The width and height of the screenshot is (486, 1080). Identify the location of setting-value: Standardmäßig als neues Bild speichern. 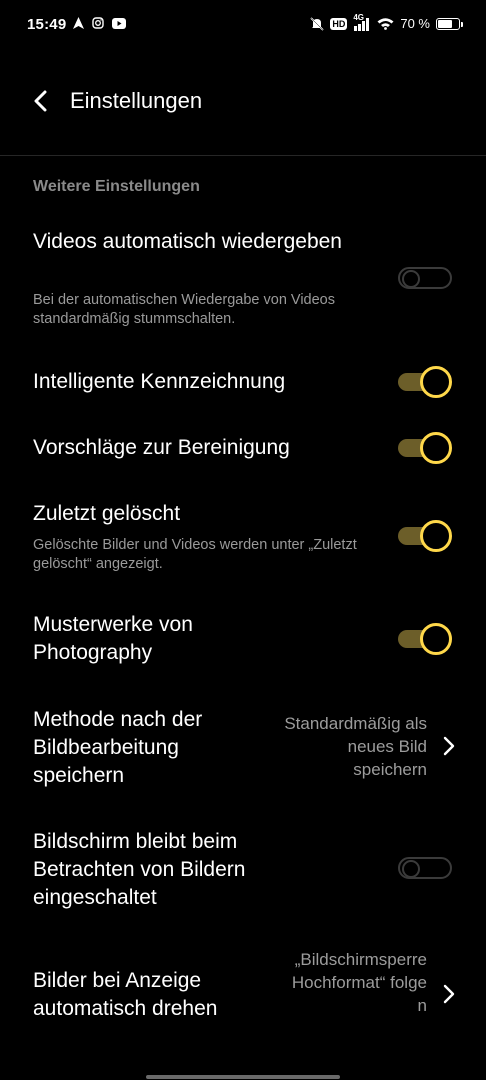
(355, 746).